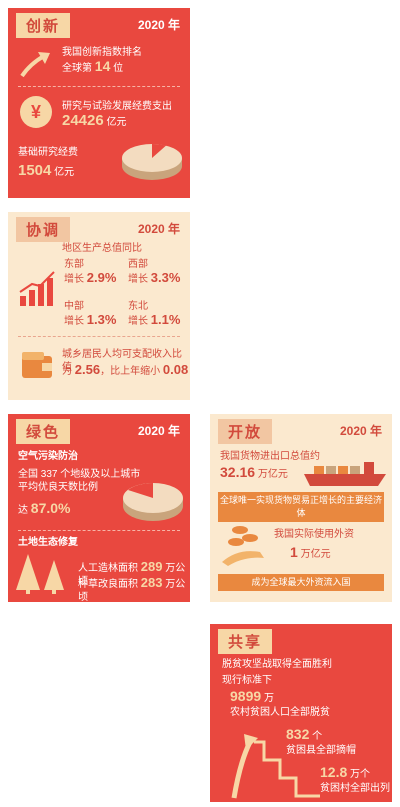 This screenshot has width=400, height=807. I want to click on grass-label: 种草改良面积, so click(108, 584).